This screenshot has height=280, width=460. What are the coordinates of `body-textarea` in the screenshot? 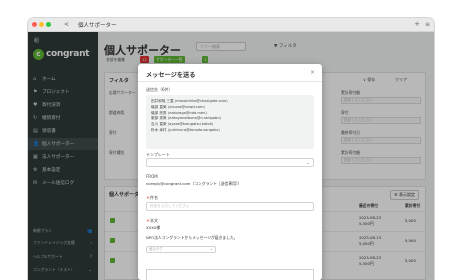 It's located at (230, 274).